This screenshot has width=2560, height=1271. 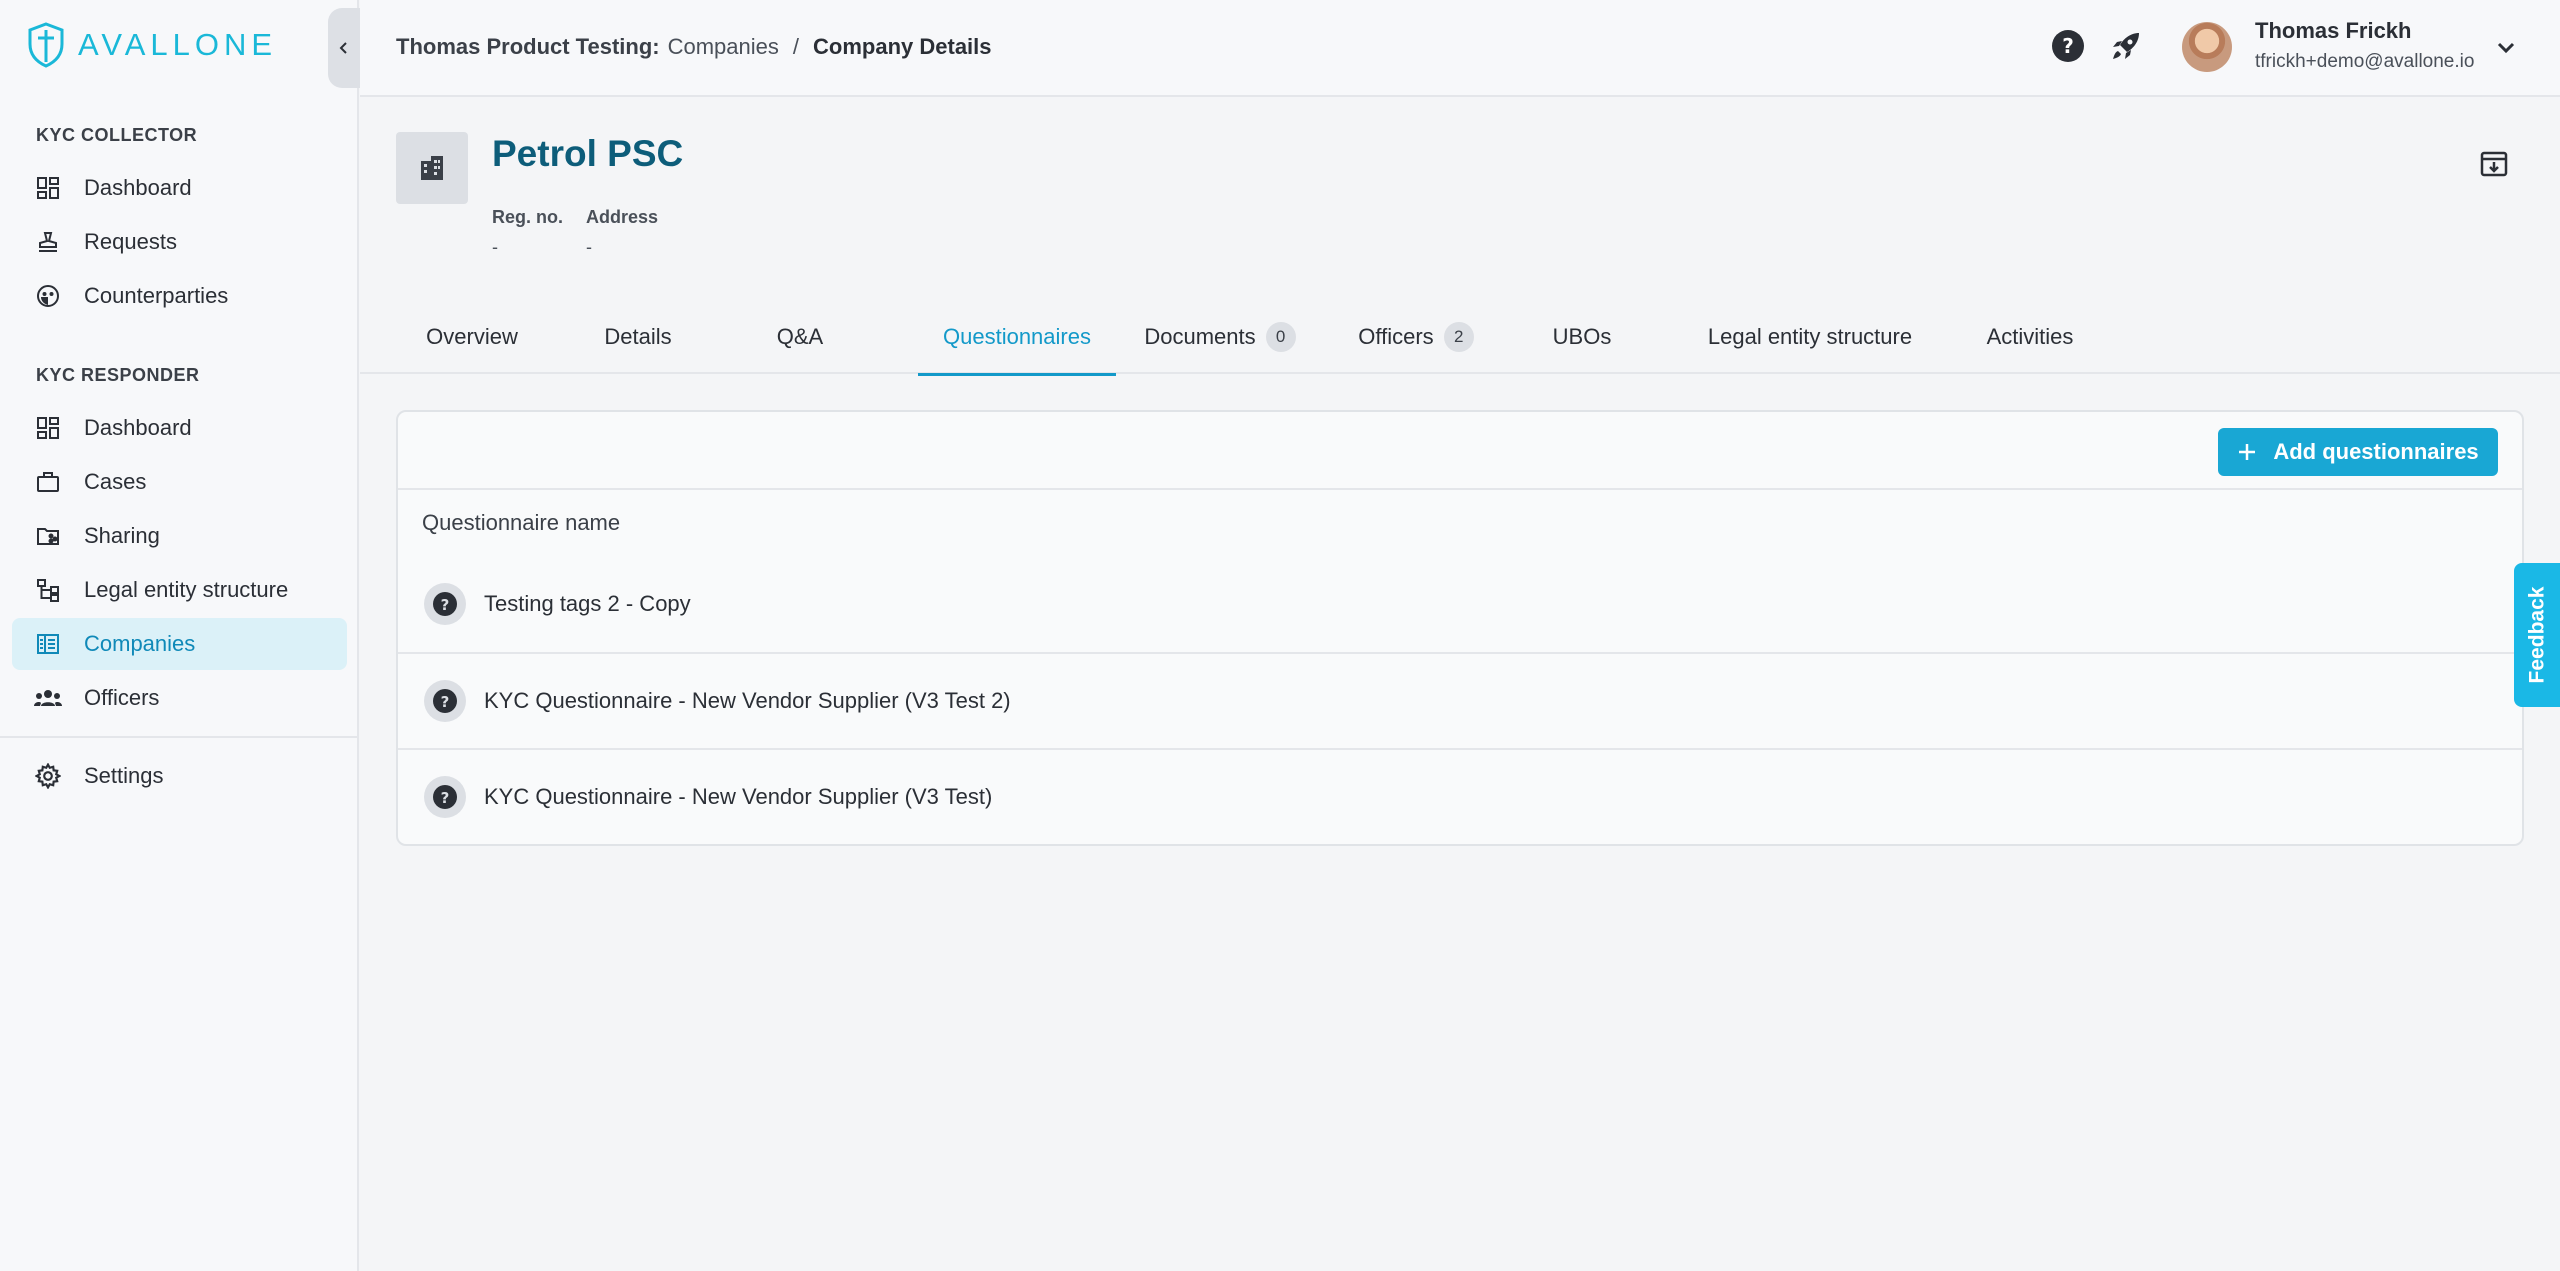 What do you see at coordinates (1396, 336) in the screenshot?
I see `tab-label: Officers` at bounding box center [1396, 336].